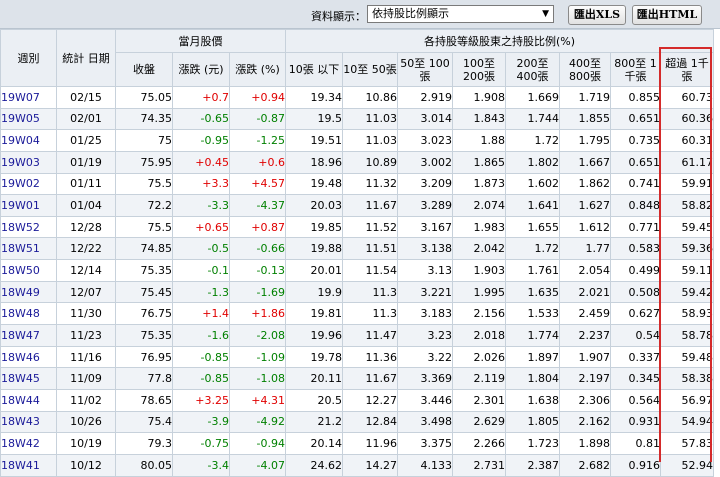  I want to click on cell-holding-3: 3.446, so click(425, 400).